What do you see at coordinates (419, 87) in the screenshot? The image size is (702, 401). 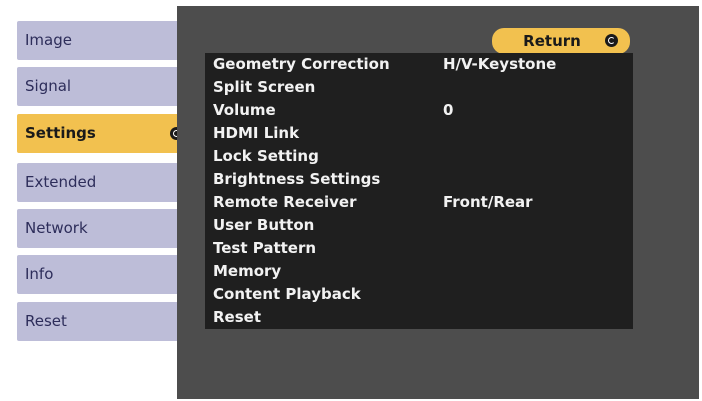 I see `menu-row-split-screen: Split Screen` at bounding box center [419, 87].